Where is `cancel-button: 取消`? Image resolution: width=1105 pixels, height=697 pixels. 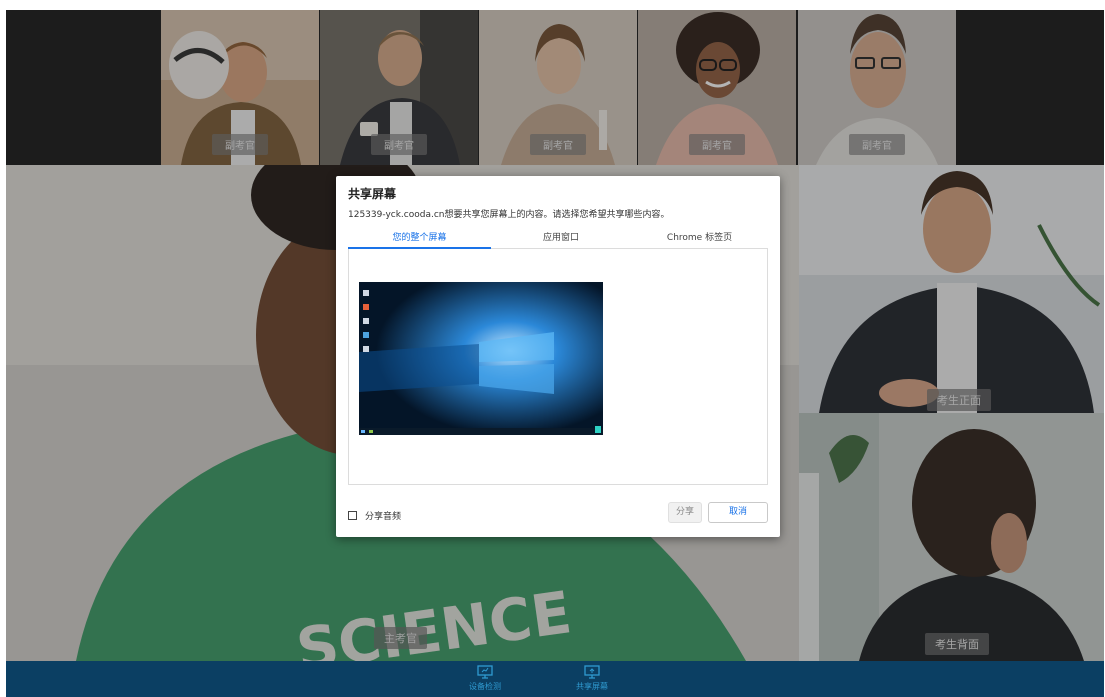
cancel-button: 取消 is located at coordinates (738, 512).